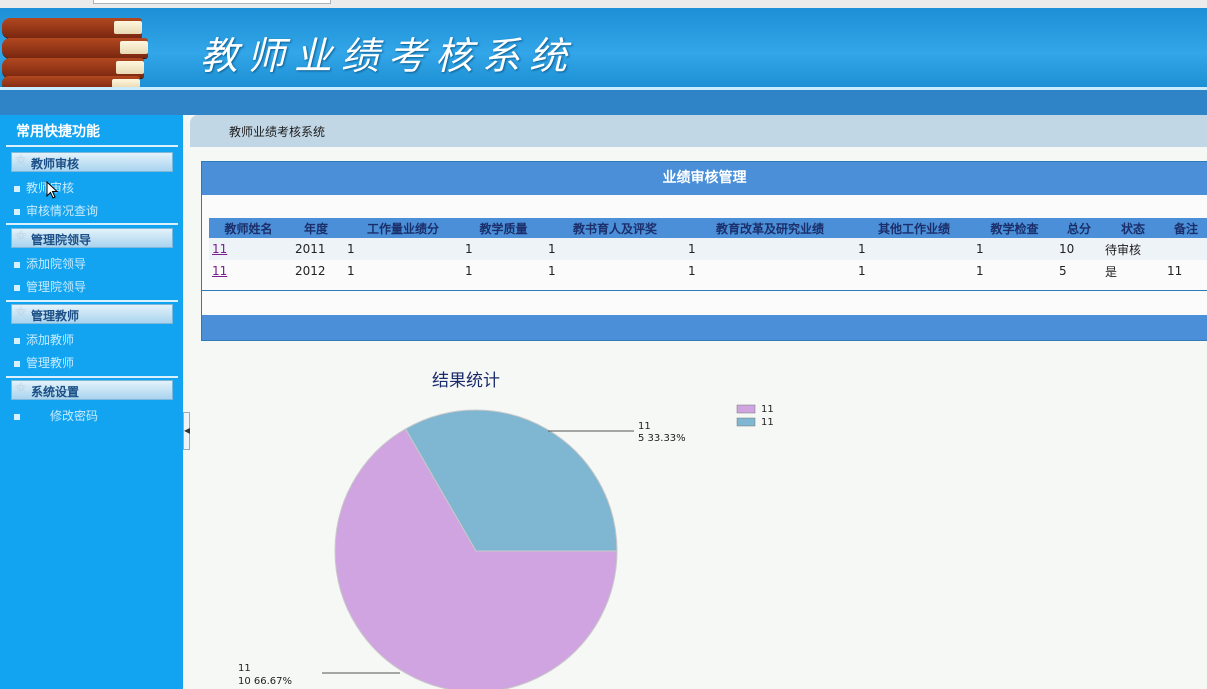 The width and height of the screenshot is (1207, 689). Describe the element at coordinates (403, 228) in the screenshot. I see `col-header: 工作量业绩分` at that location.